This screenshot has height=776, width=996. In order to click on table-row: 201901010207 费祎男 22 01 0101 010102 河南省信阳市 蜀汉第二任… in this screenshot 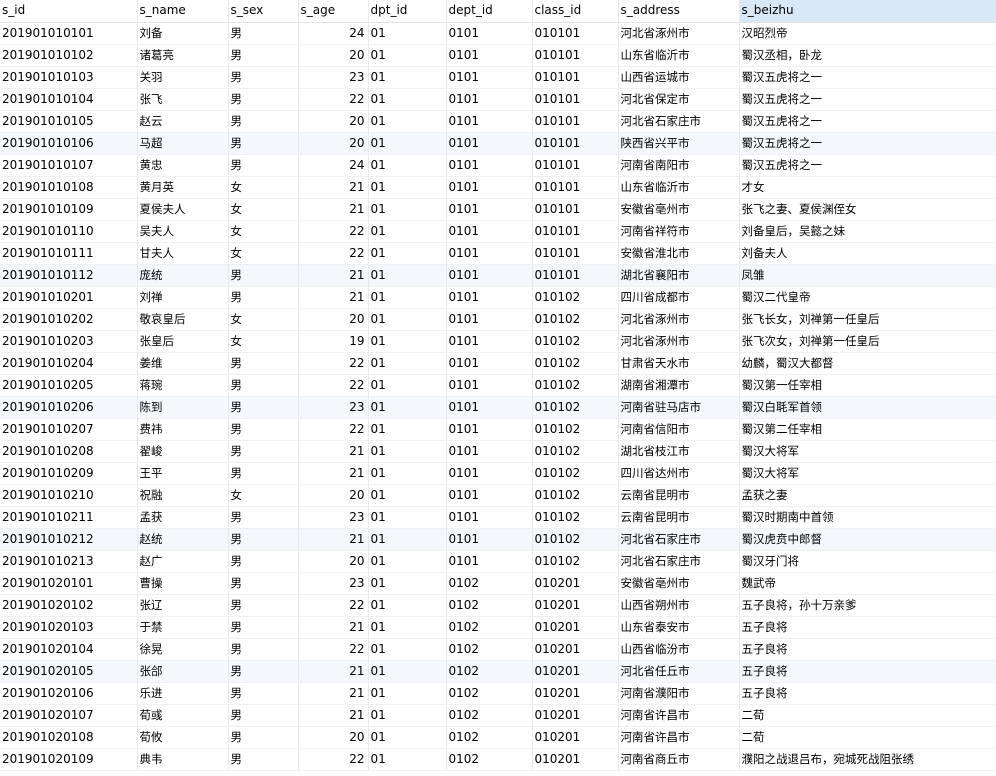, I will do `click(498, 429)`.